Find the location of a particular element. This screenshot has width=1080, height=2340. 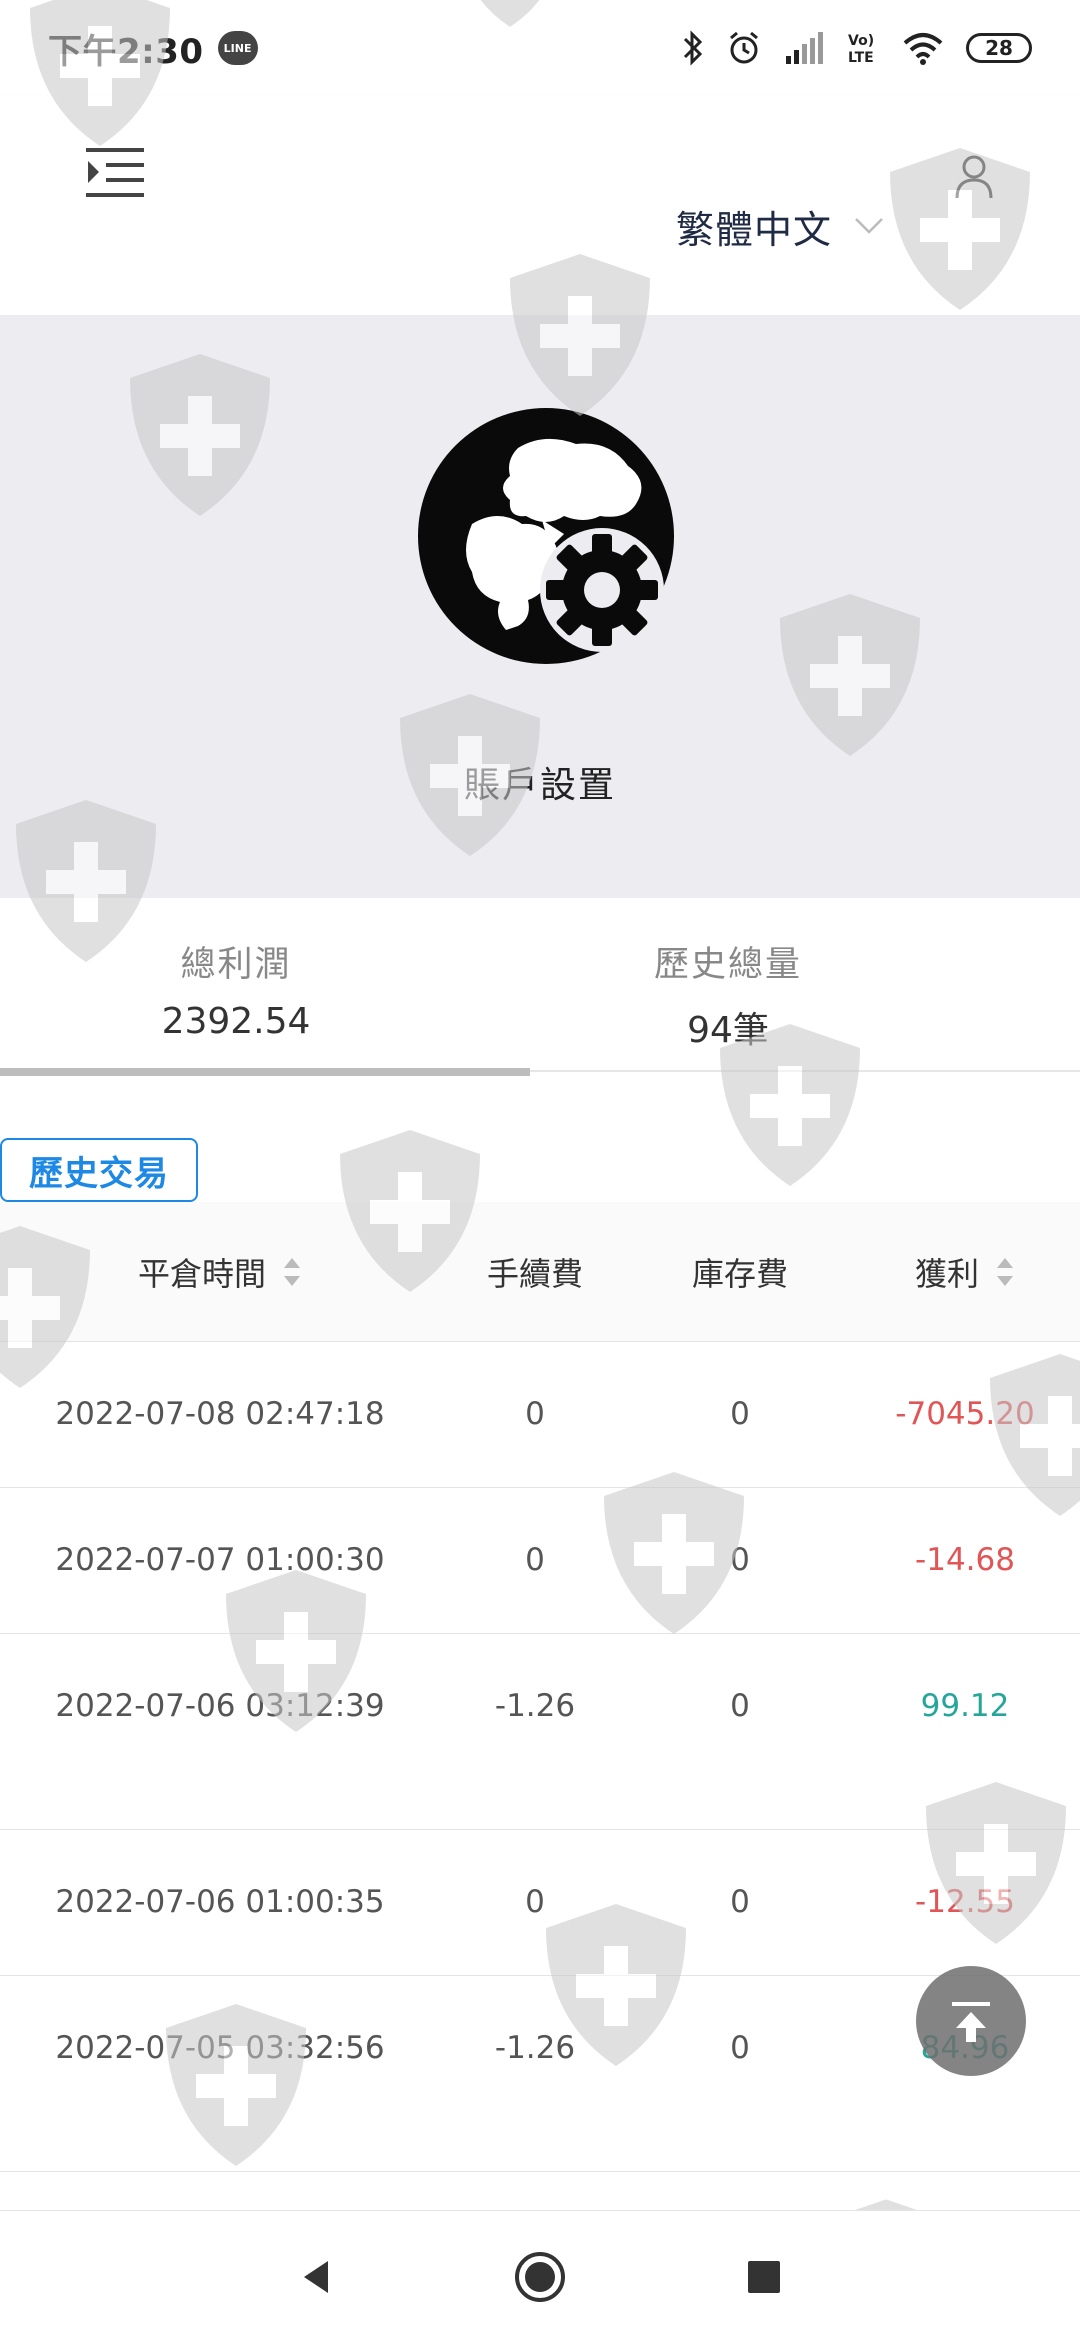

table-header: 平倉時間 手續費 庫存費 獲利 is located at coordinates (540, 1272).